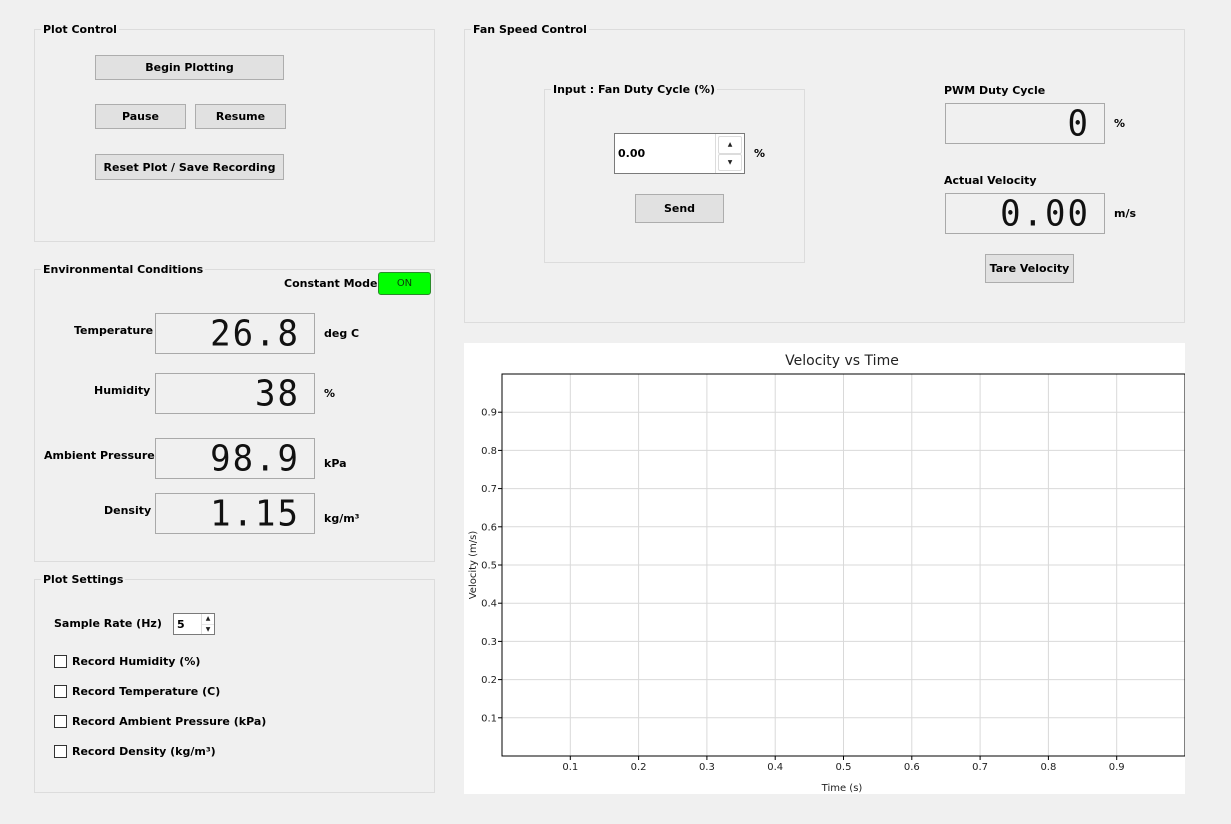 Image resolution: width=1231 pixels, height=824 pixels. What do you see at coordinates (1125, 213) in the screenshot?
I see `actual-velocity-unit: m/s` at bounding box center [1125, 213].